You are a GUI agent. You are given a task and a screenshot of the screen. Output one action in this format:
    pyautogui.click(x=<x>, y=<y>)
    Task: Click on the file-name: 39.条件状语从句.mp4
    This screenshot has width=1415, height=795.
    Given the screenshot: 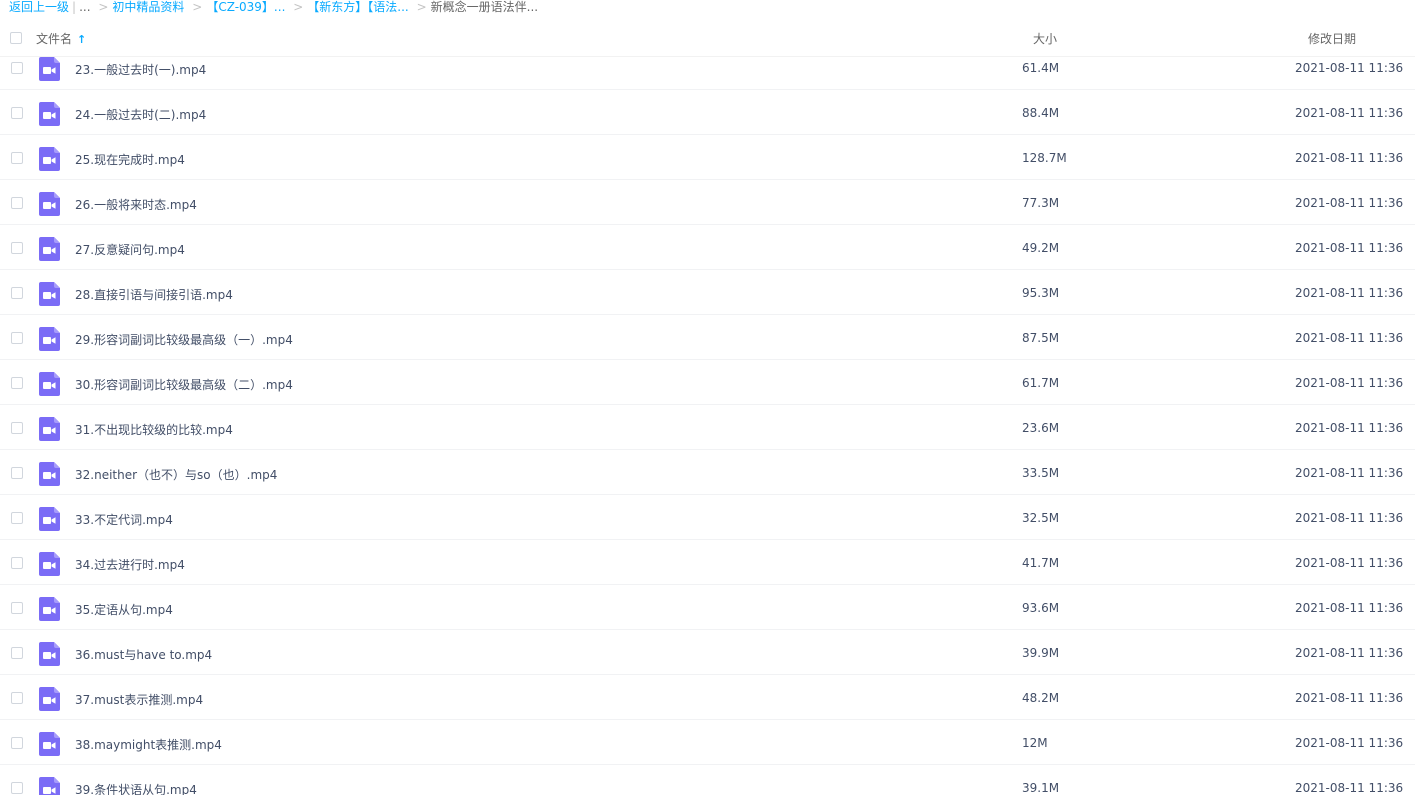 What is the action you would take?
    pyautogui.click(x=136, y=788)
    